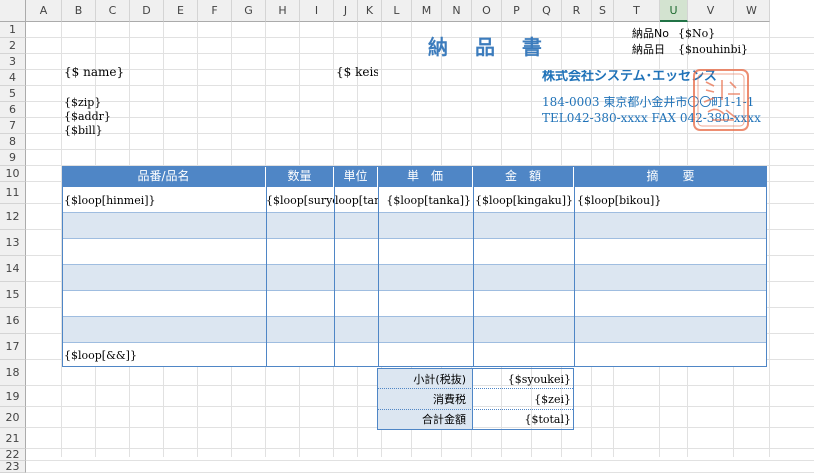  What do you see at coordinates (346, 11) in the screenshot?
I see `column-header-j: J` at bounding box center [346, 11].